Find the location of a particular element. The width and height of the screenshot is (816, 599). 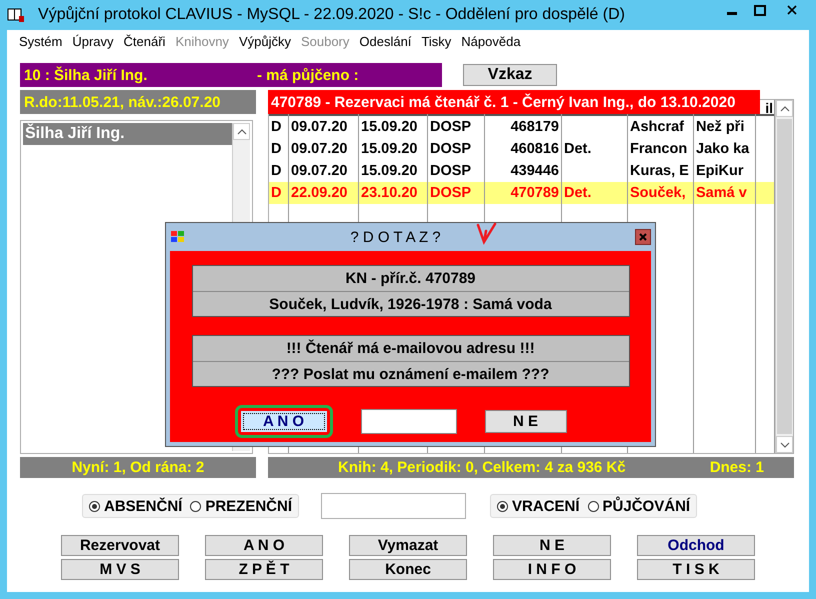

reader-dates: R.do:11.05.21, náv.:26.07.20 is located at coordinates (122, 102).